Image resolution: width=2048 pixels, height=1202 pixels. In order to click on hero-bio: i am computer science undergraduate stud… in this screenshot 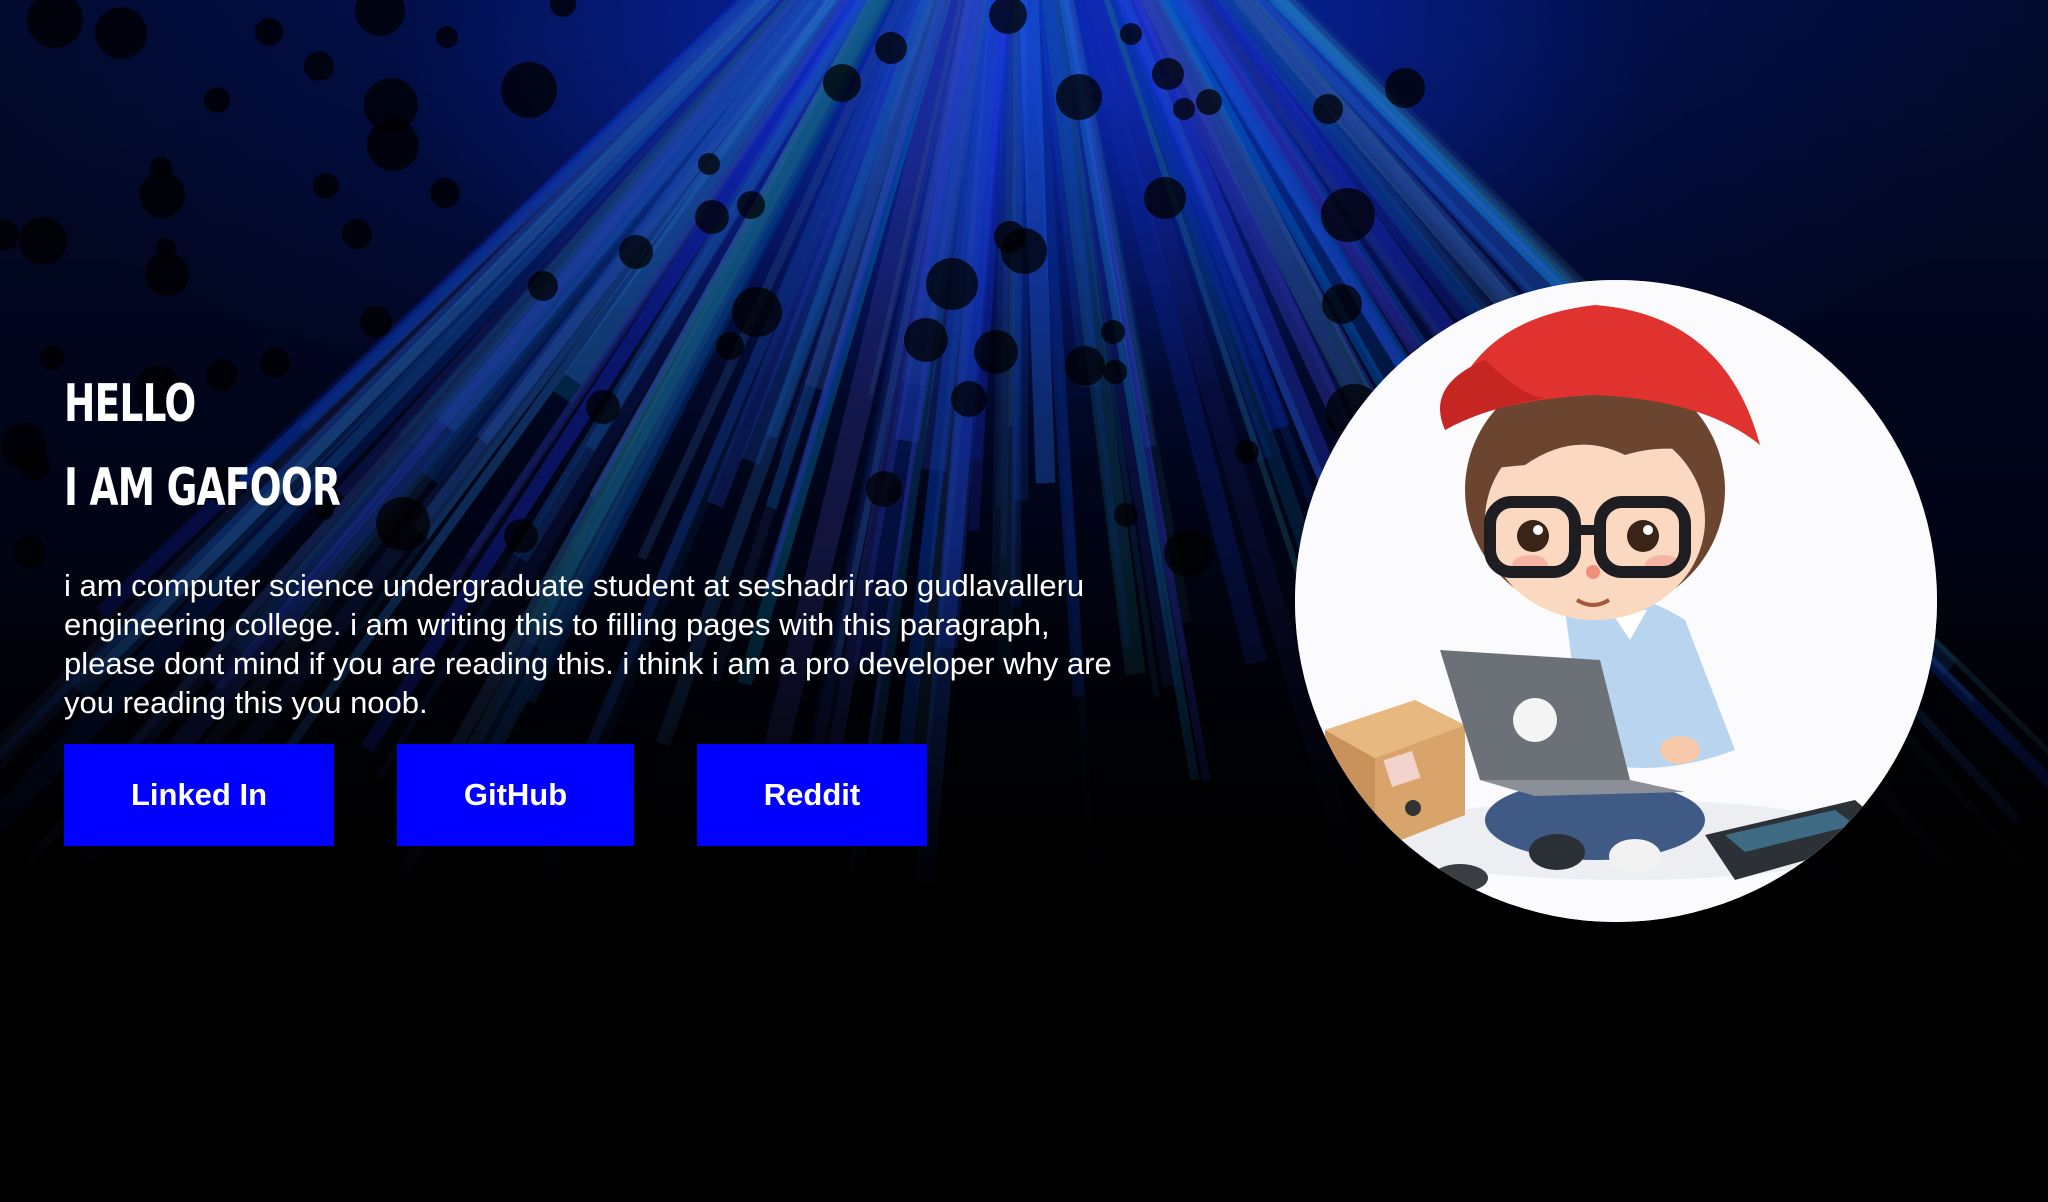, I will do `click(588, 644)`.